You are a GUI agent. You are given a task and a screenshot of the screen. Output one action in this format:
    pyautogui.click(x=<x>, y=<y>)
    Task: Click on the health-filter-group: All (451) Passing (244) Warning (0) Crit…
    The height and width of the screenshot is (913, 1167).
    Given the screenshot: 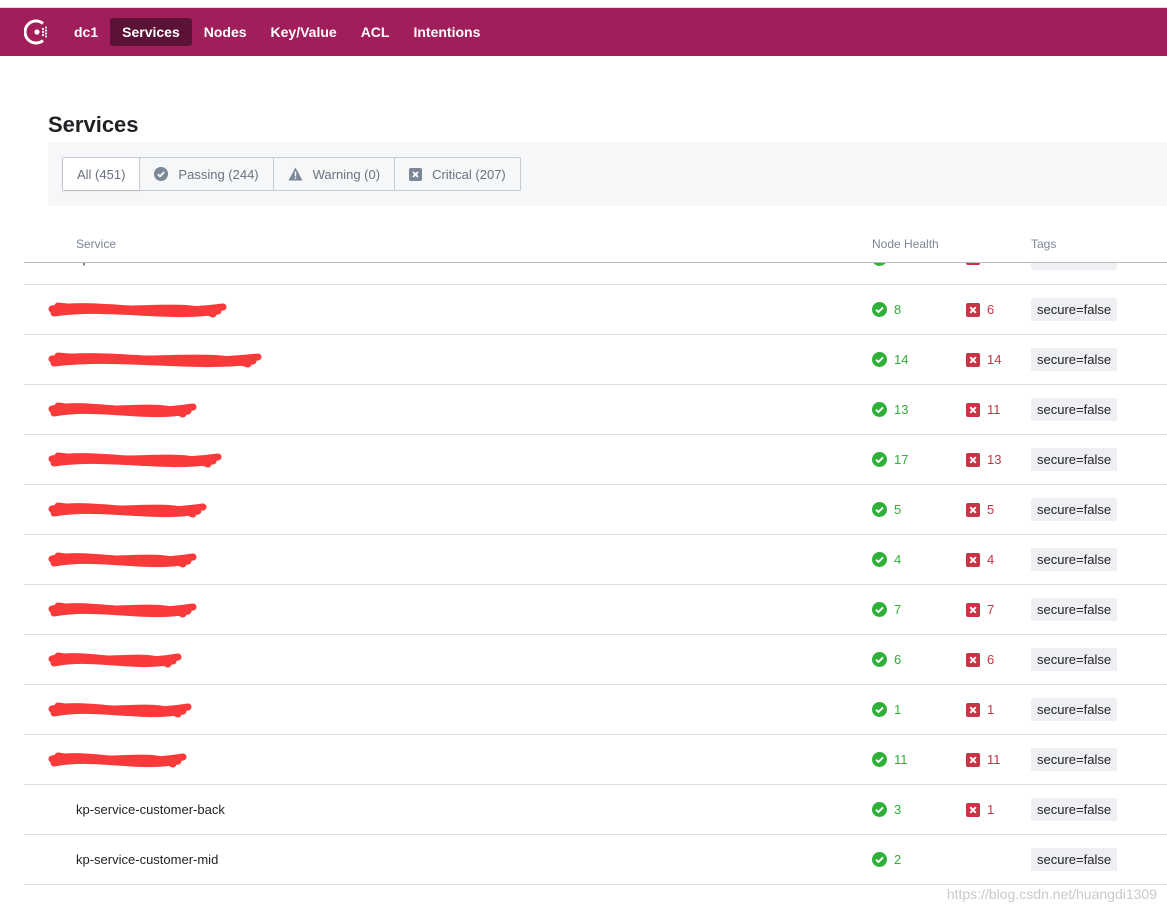 What is the action you would take?
    pyautogui.click(x=291, y=174)
    